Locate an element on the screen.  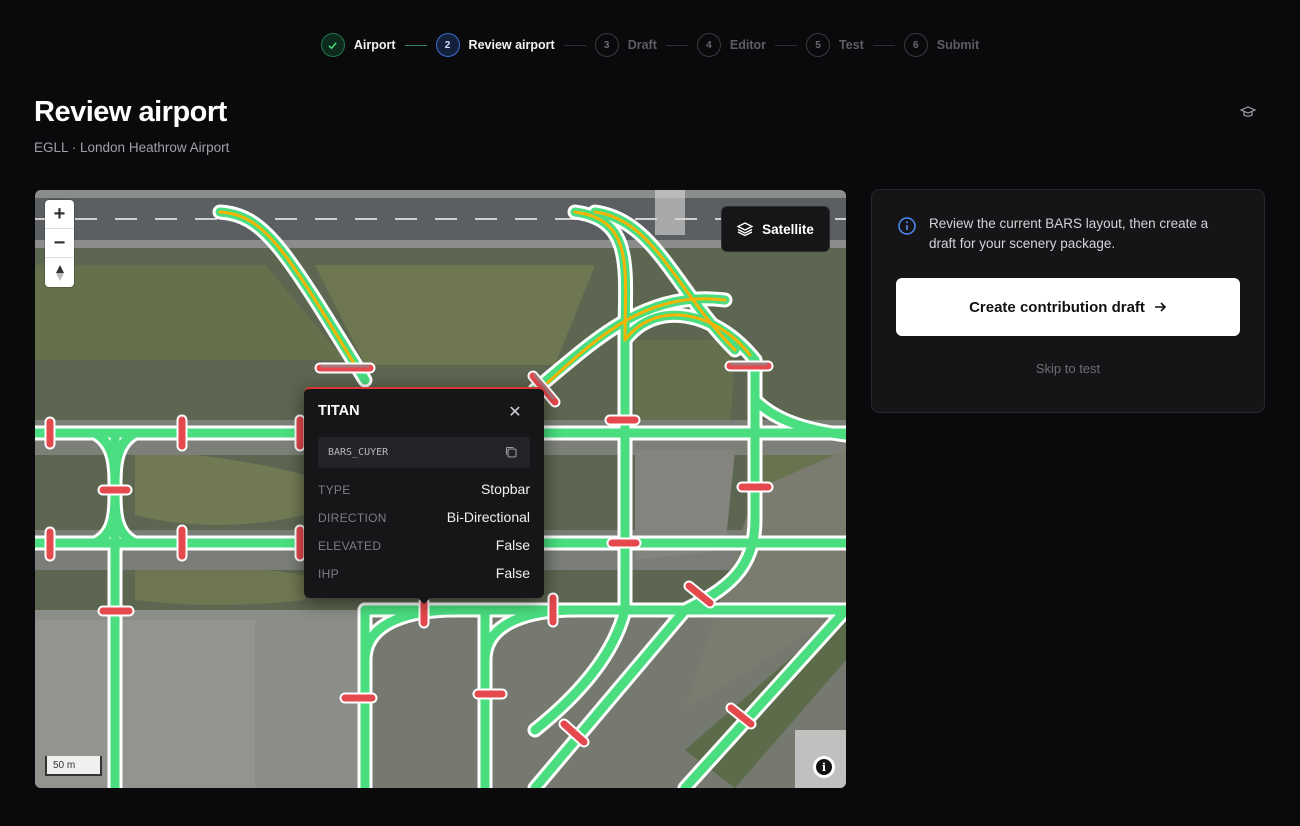
step-airport: Airport is located at coordinates (358, 45).